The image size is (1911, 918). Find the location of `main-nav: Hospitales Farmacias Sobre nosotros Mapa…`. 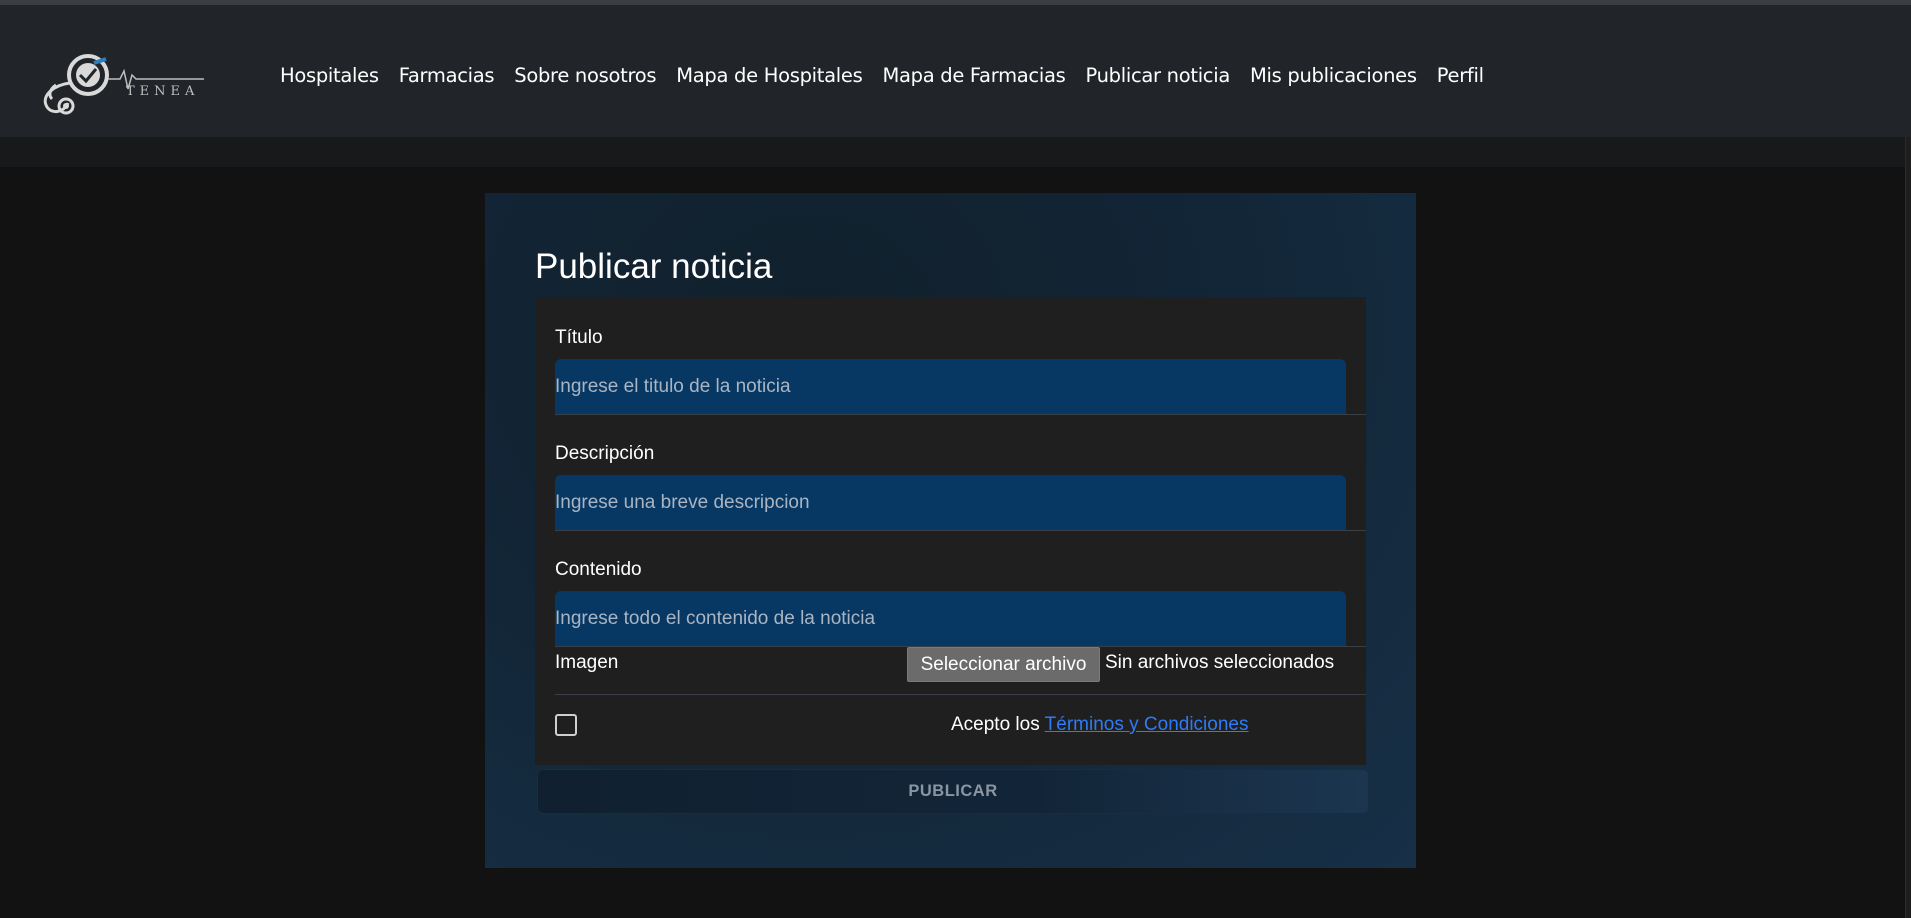

main-nav: Hospitales Farmacias Sobre nosotros Mapa… is located at coordinates (892, 76).